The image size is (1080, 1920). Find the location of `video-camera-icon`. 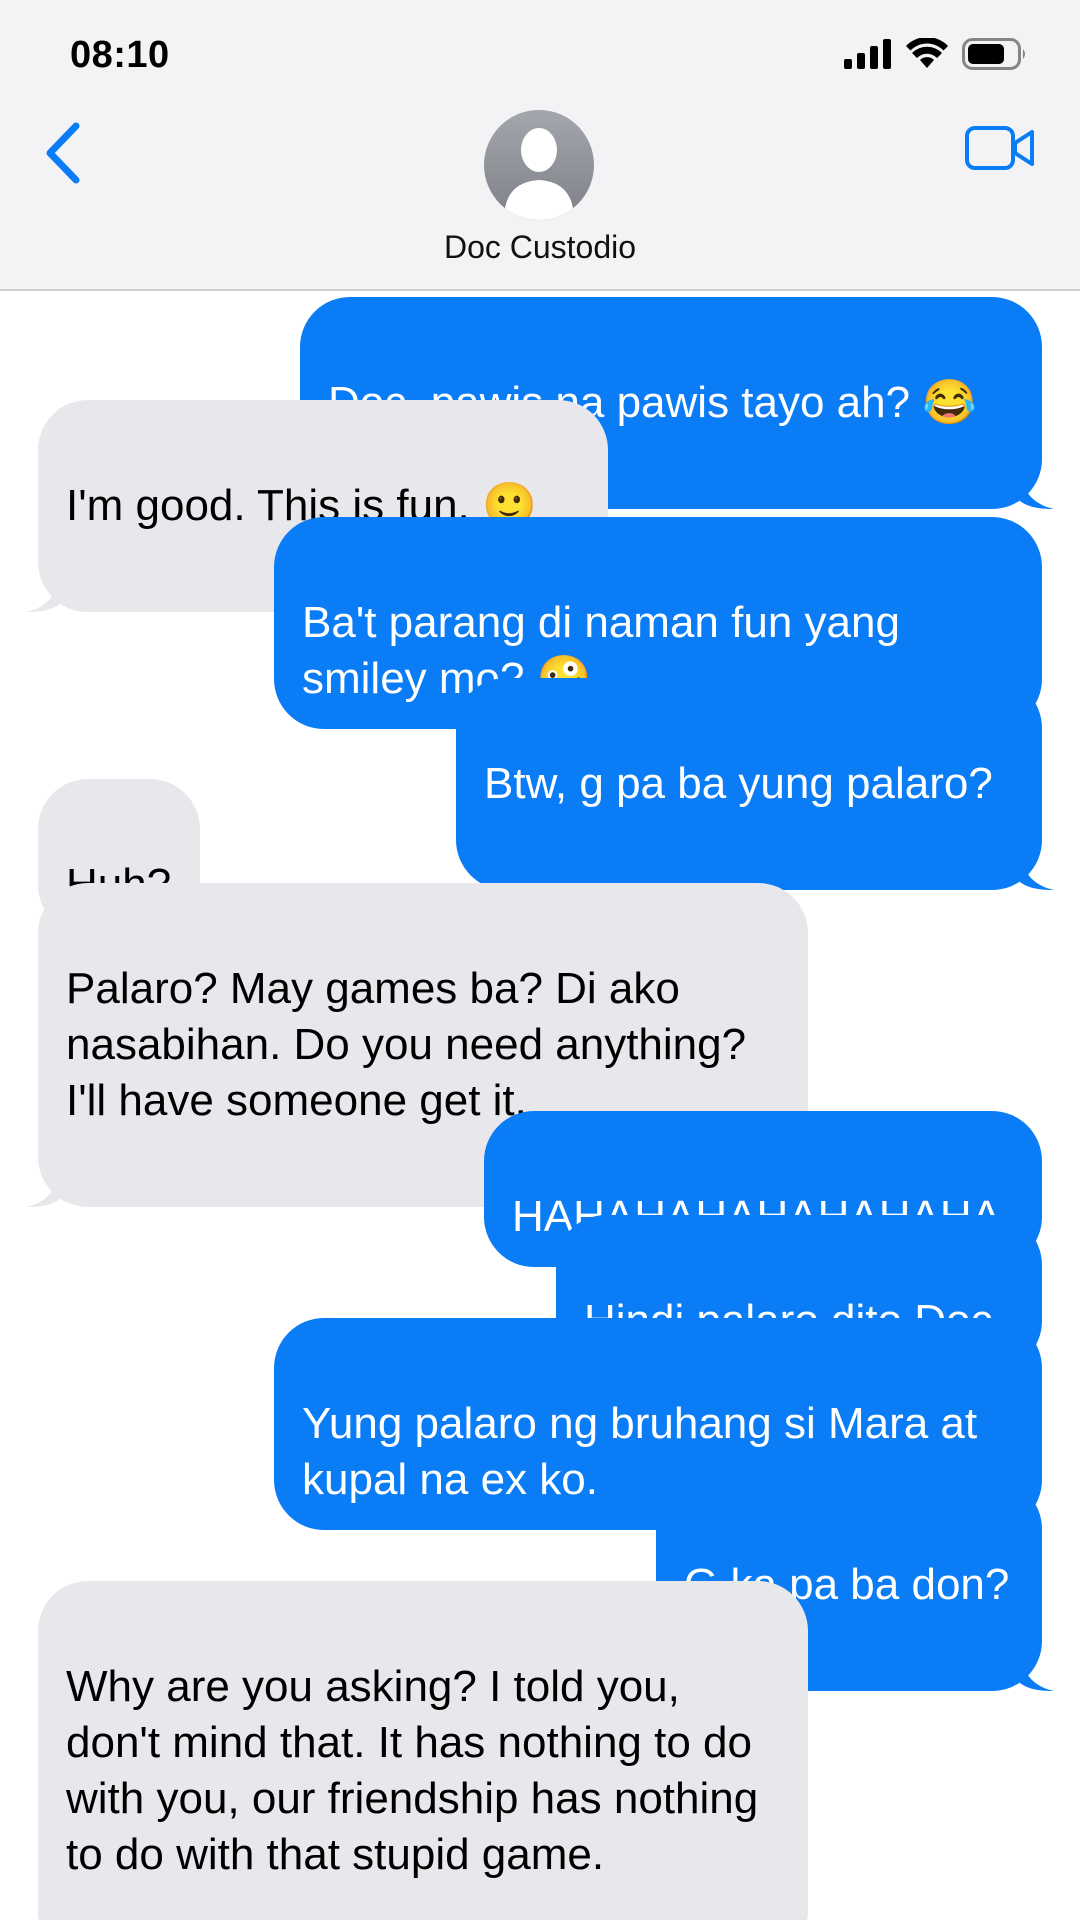

video-camera-icon is located at coordinates (999, 148).